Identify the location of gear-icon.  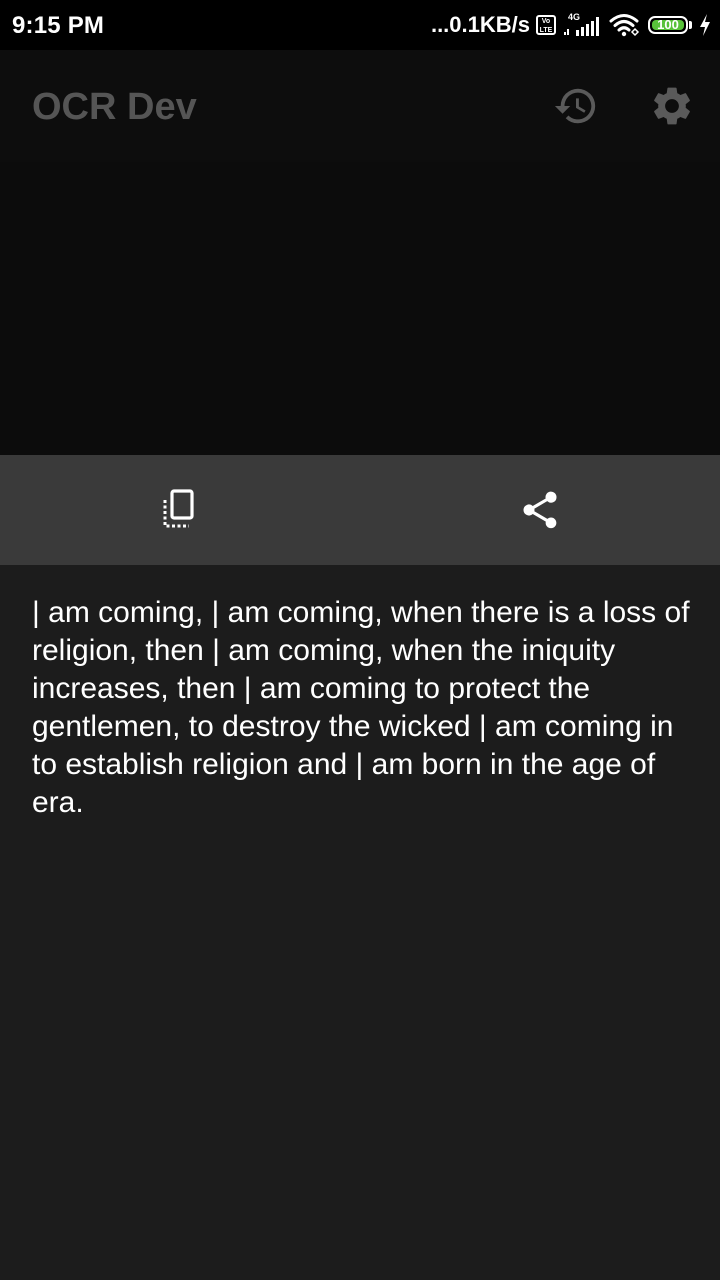
(672, 106).